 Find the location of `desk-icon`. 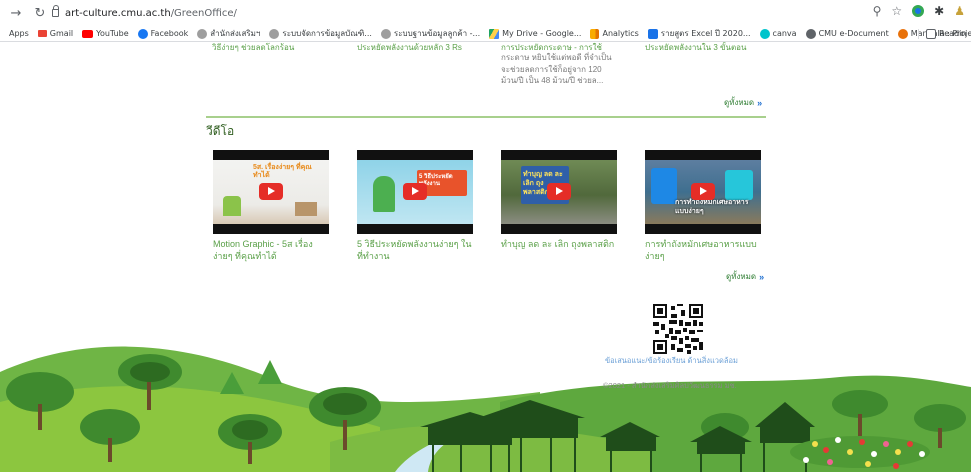

desk-icon is located at coordinates (306, 209).